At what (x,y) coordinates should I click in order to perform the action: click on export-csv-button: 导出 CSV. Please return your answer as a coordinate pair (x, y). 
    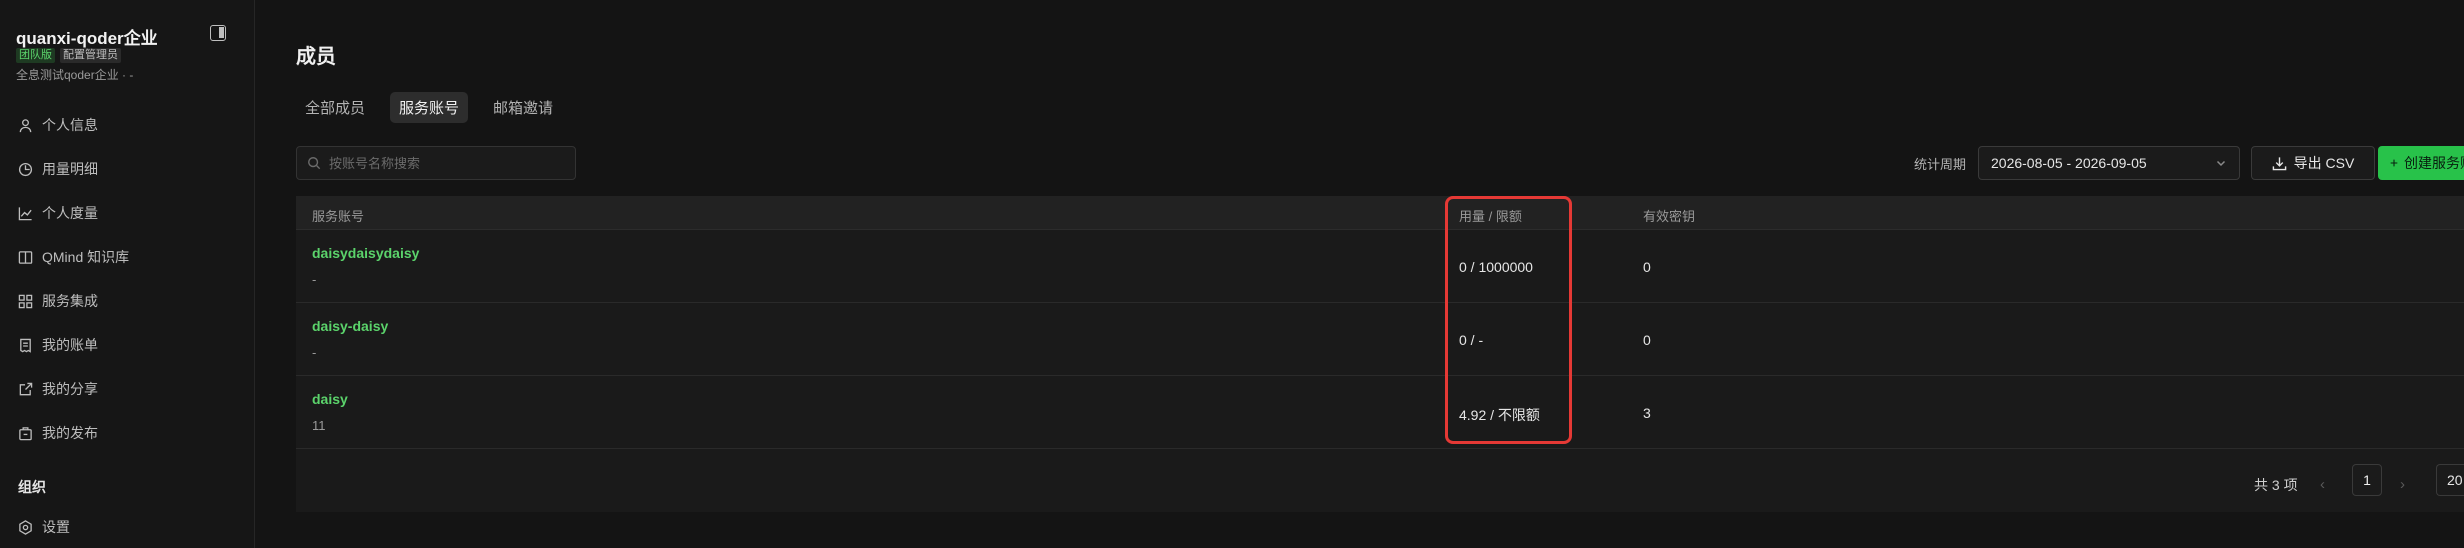
    Looking at the image, I should click on (2313, 163).